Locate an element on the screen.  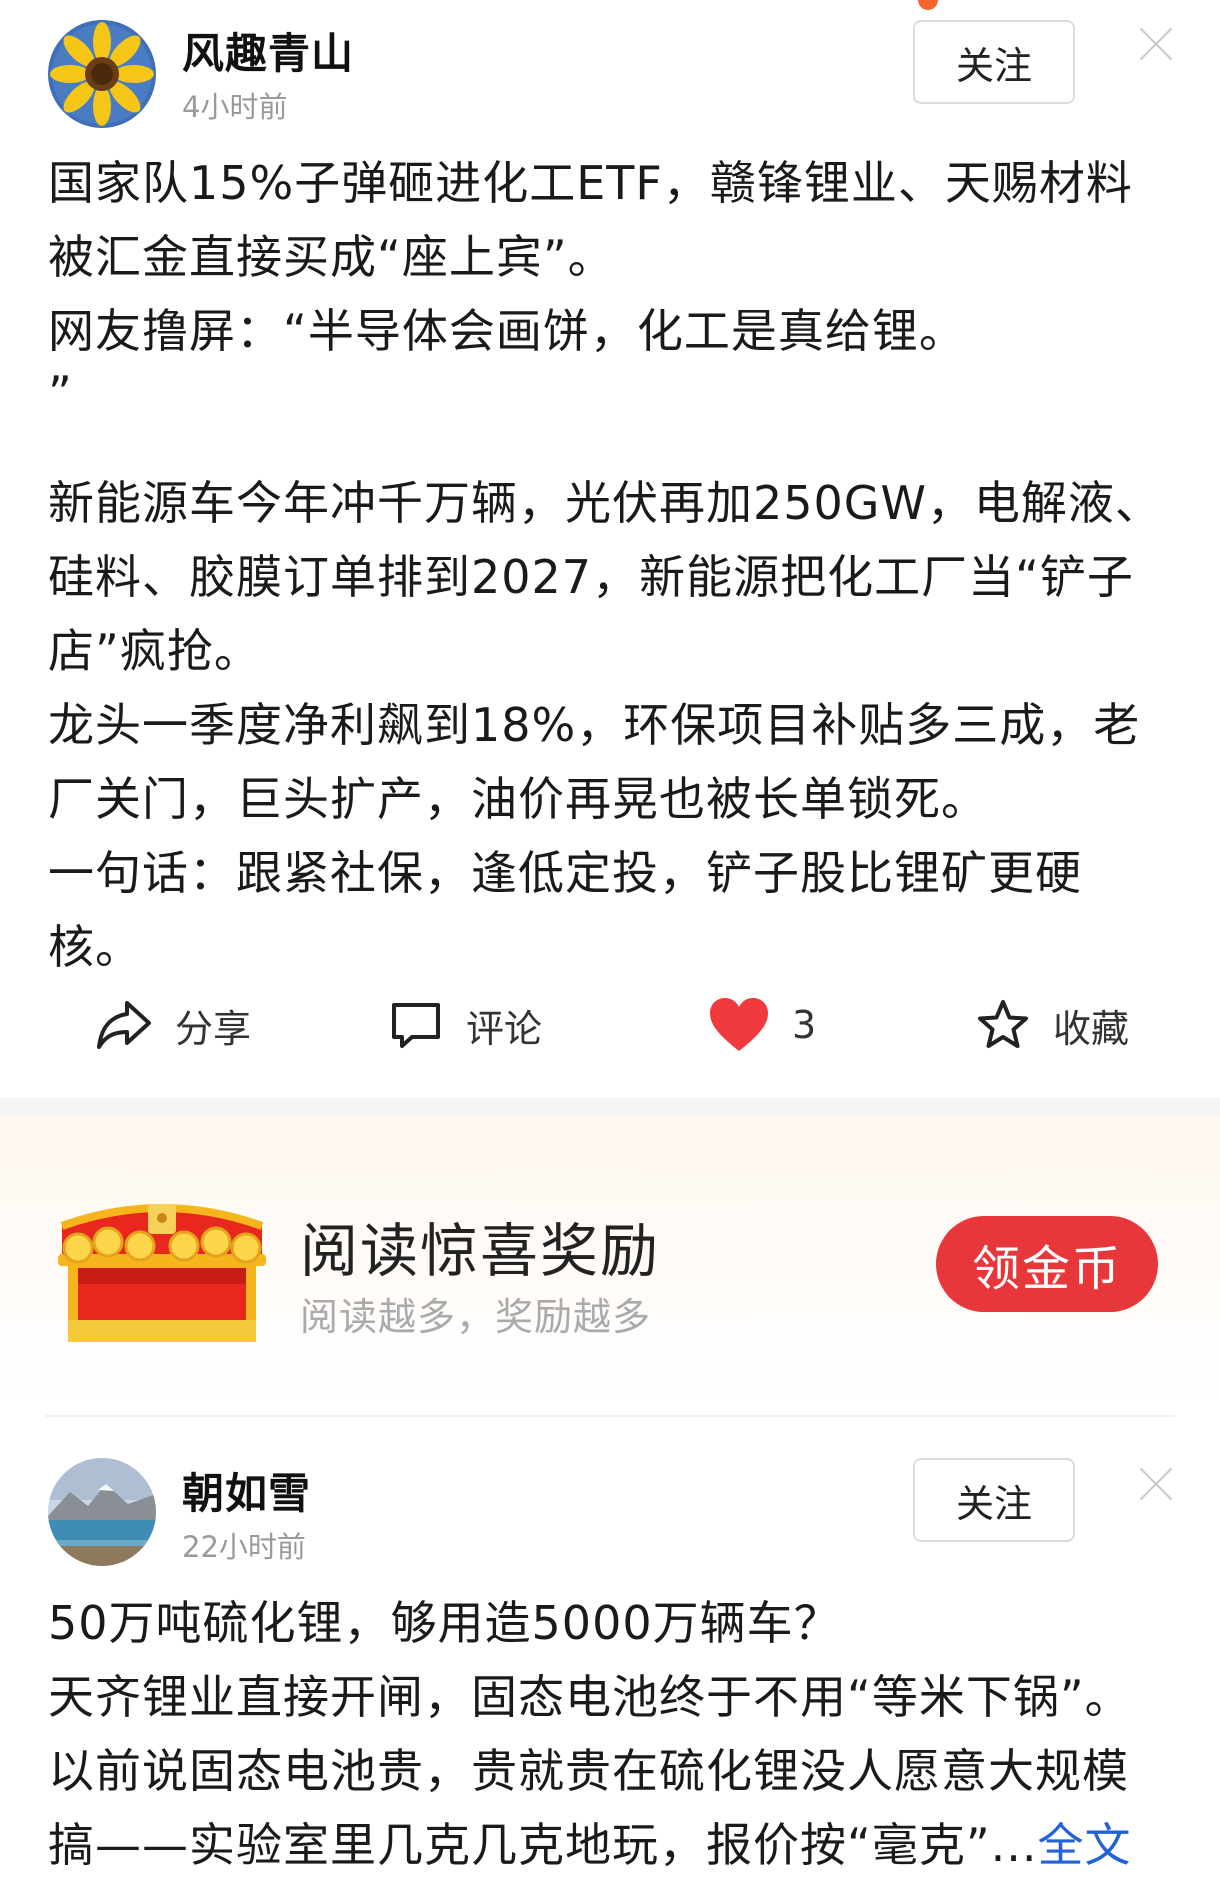
star-icon is located at coordinates (1003, 1024).